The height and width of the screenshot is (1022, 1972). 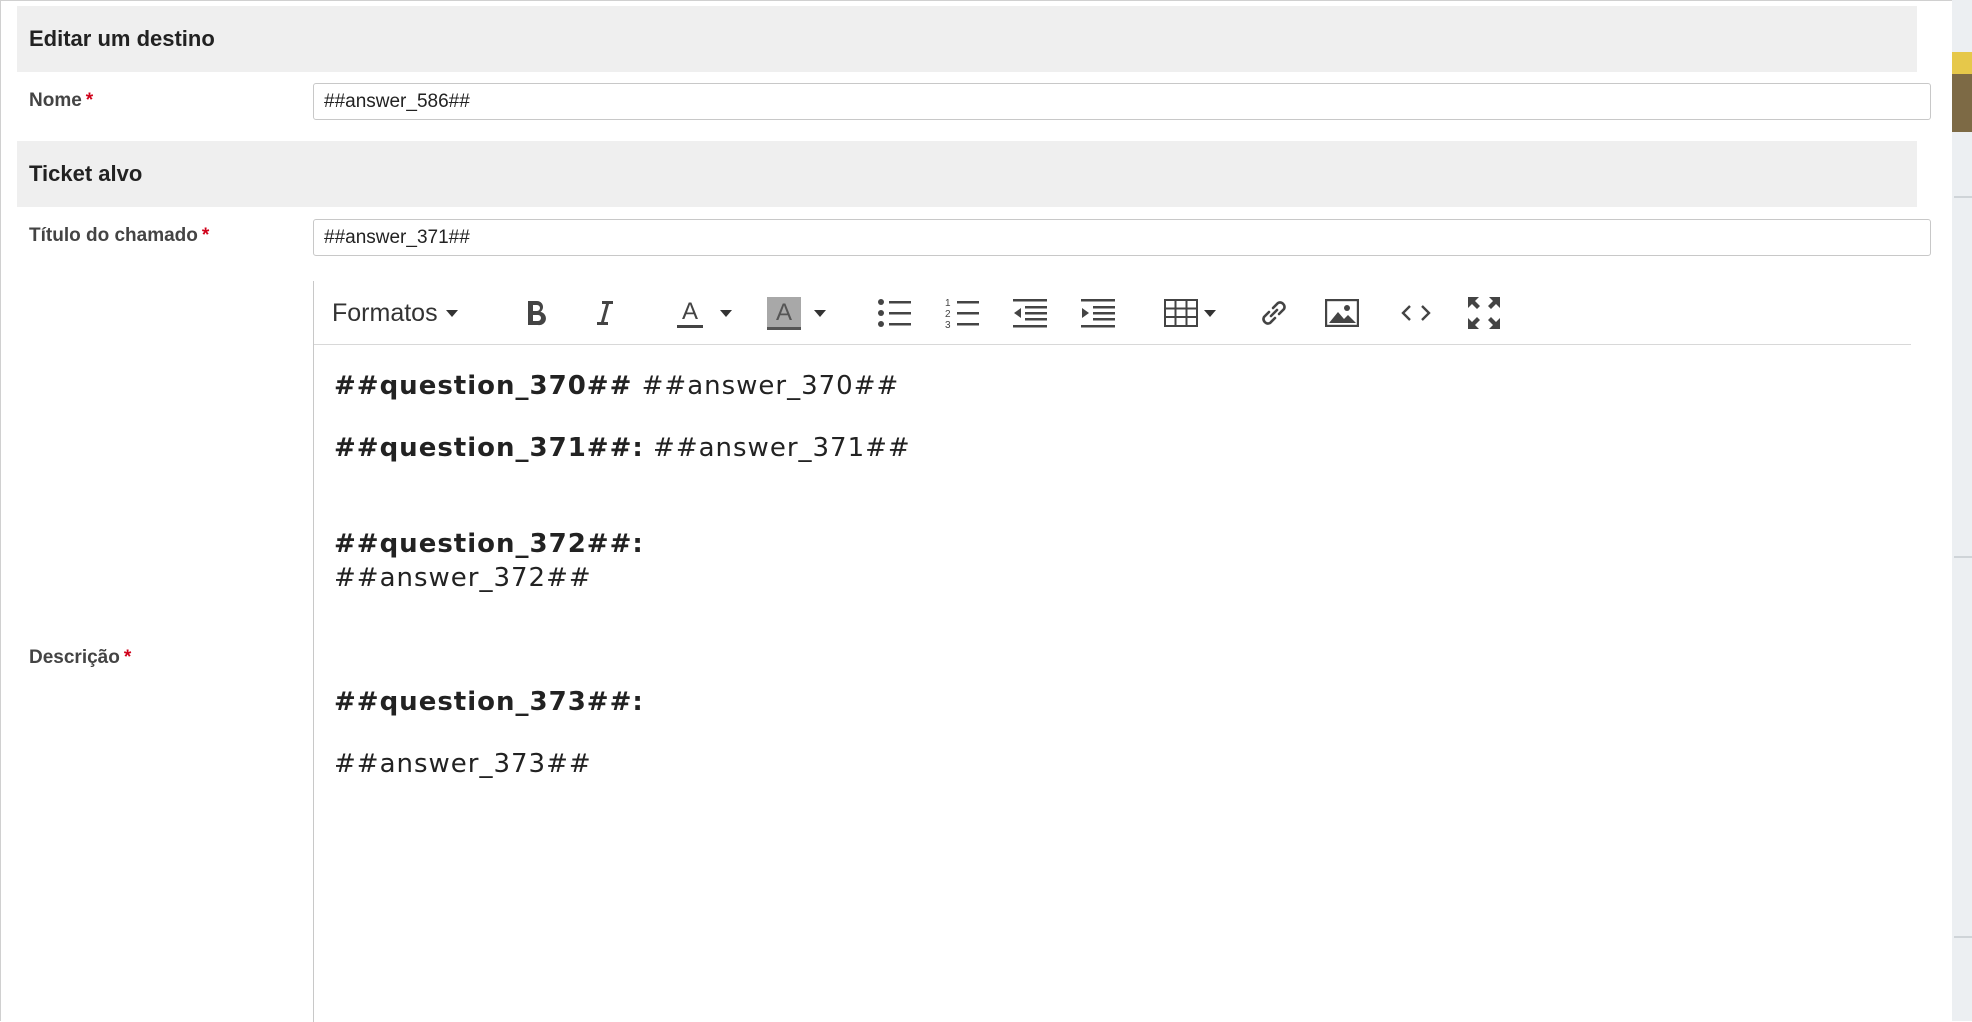 What do you see at coordinates (1962, 510) in the screenshot?
I see `page-scrollbar` at bounding box center [1962, 510].